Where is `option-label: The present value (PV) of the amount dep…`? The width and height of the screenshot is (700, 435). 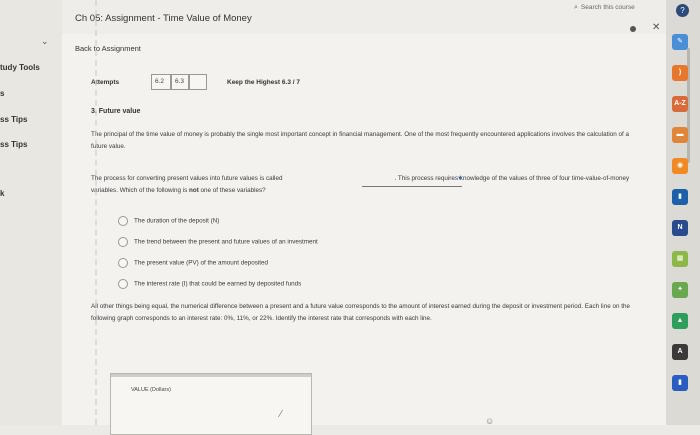 option-label: The present value (PV) of the amount dep… is located at coordinates (201, 263).